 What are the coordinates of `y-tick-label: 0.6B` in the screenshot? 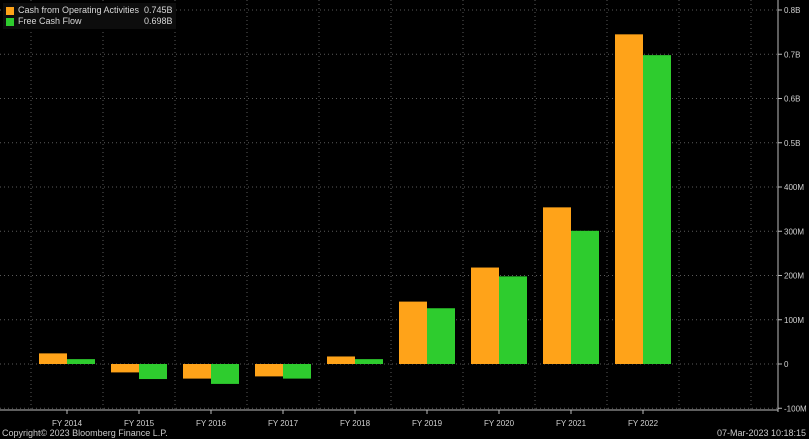 It's located at (792, 99).